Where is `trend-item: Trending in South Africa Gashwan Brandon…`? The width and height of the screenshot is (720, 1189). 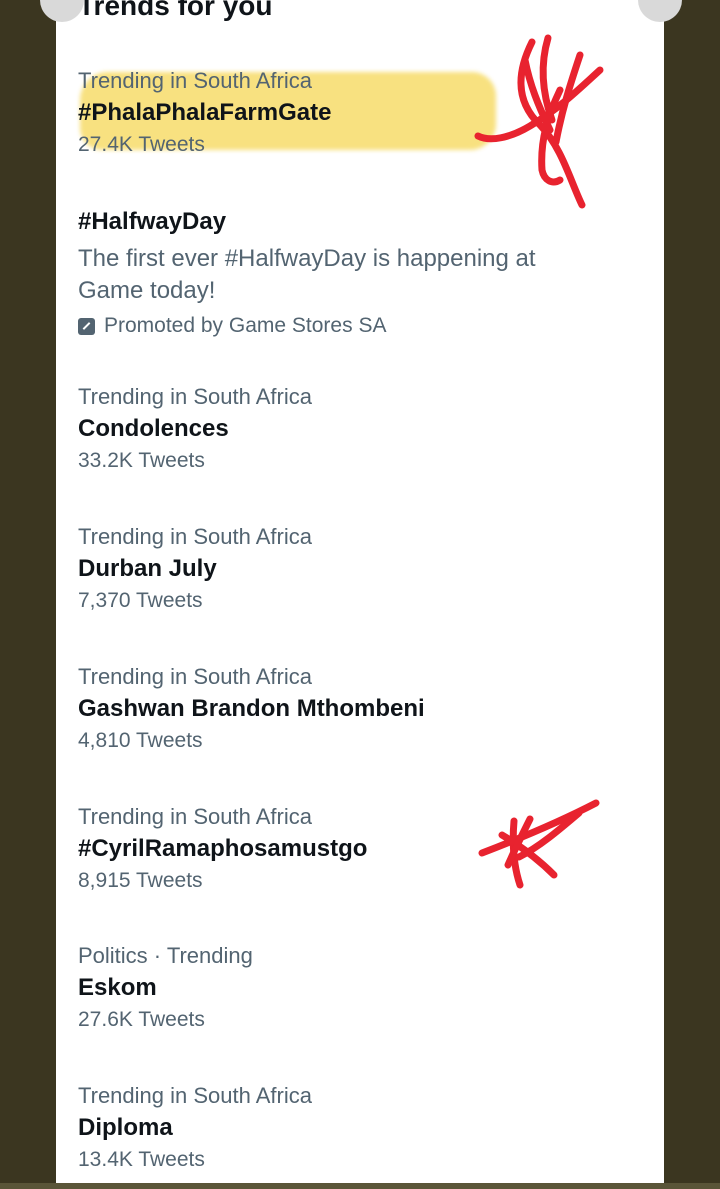
trend-item: Trending in South Africa Gashwan Brandon… is located at coordinates (338, 709).